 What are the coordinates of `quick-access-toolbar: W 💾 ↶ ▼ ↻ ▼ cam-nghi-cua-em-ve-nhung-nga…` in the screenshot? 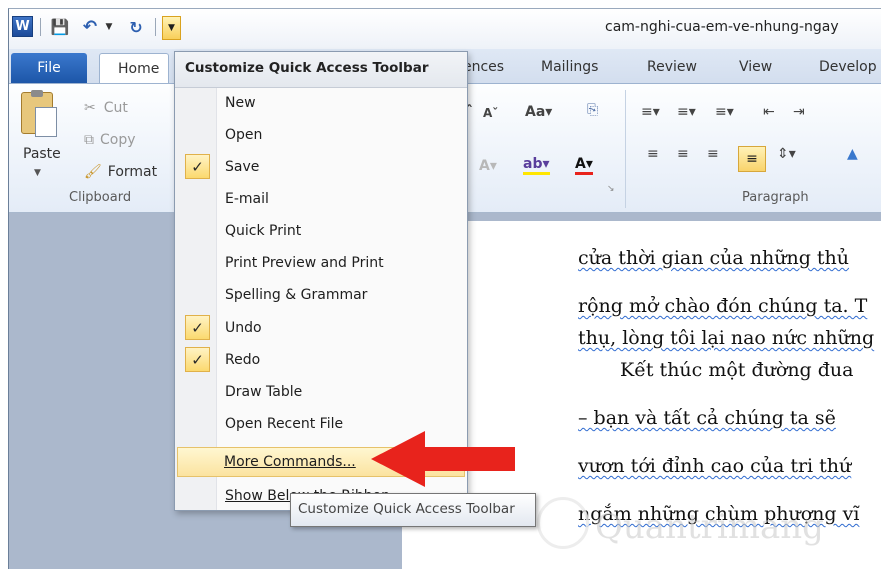 It's located at (445, 29).